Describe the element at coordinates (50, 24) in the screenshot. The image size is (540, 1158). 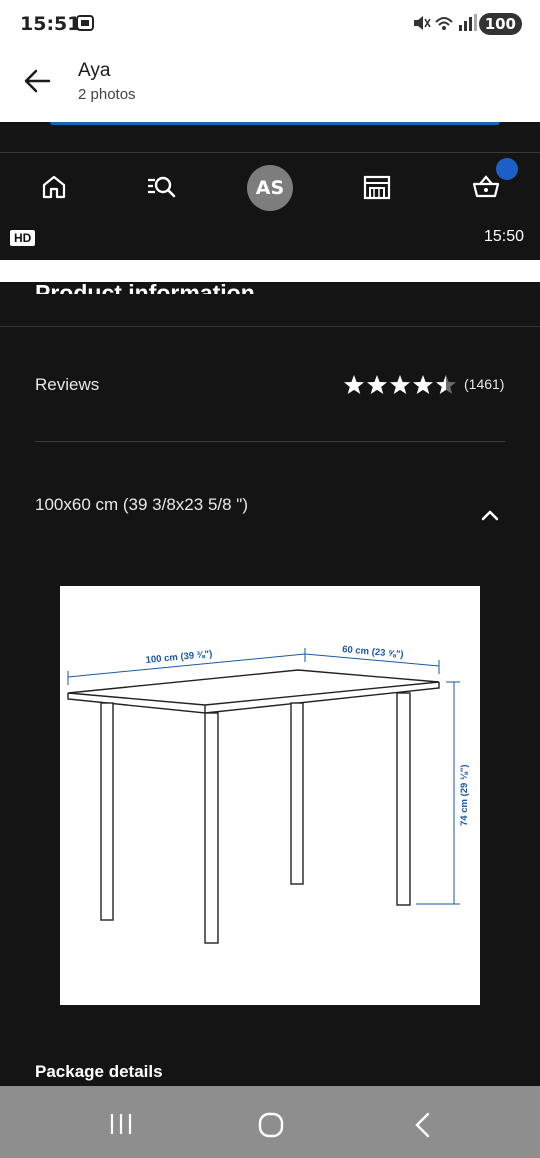
I see `status-time: 15:51` at that location.